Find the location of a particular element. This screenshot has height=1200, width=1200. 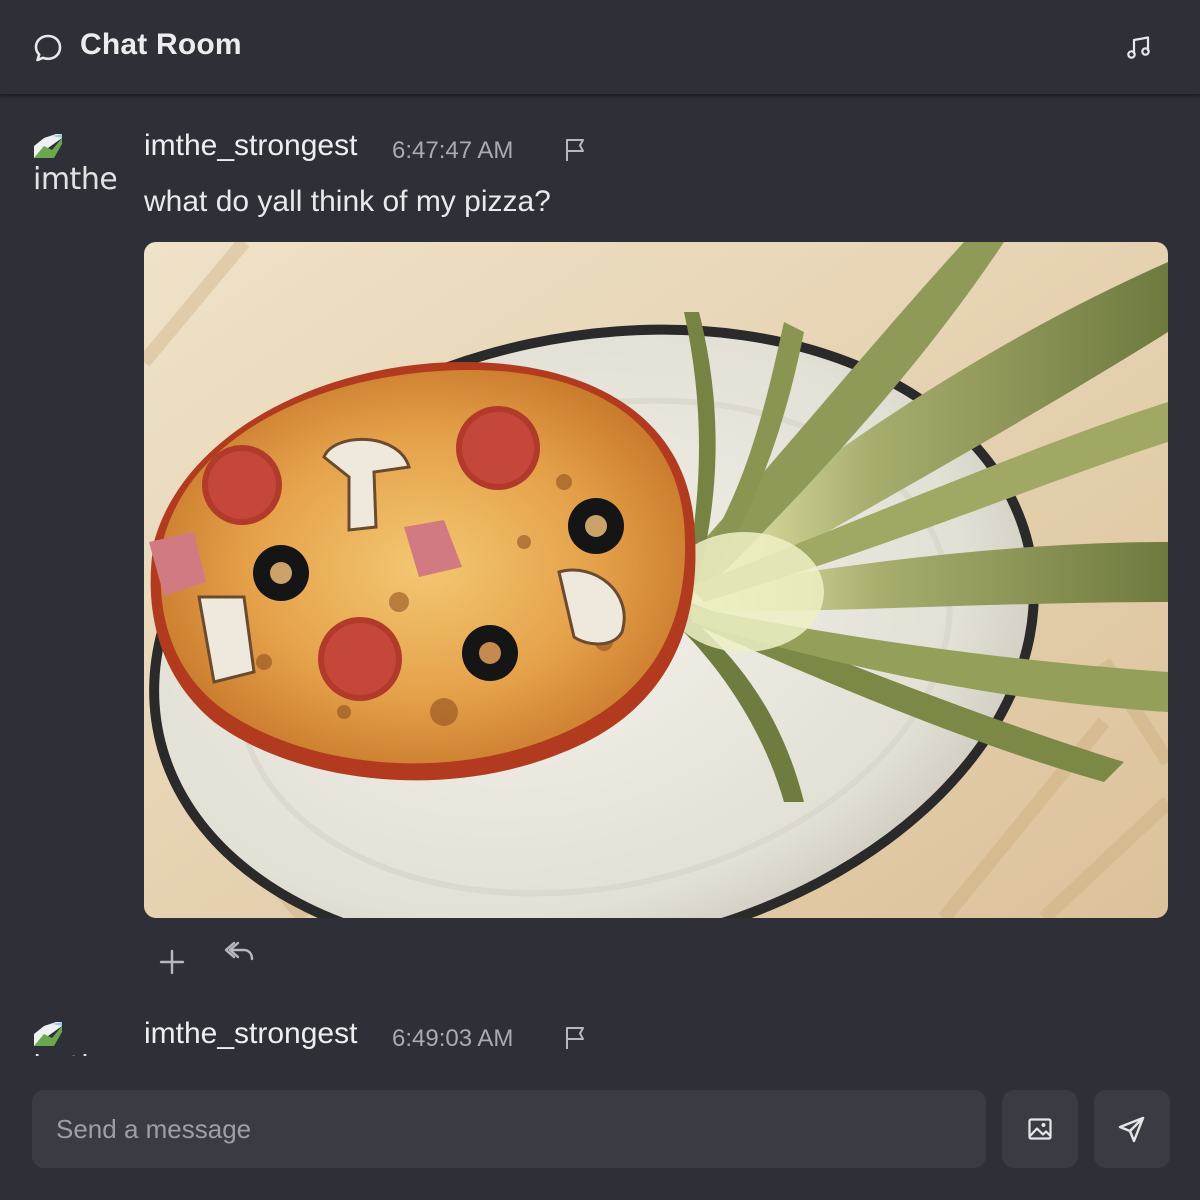

send-icon is located at coordinates (1131, 1129).